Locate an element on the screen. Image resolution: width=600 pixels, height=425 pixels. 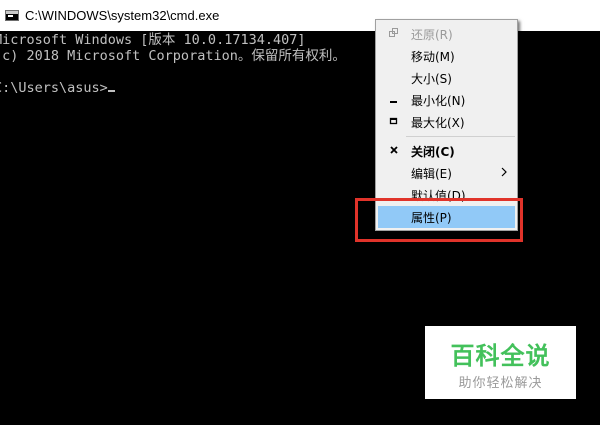
menu-item-move: 移动(M) is located at coordinates (446, 56).